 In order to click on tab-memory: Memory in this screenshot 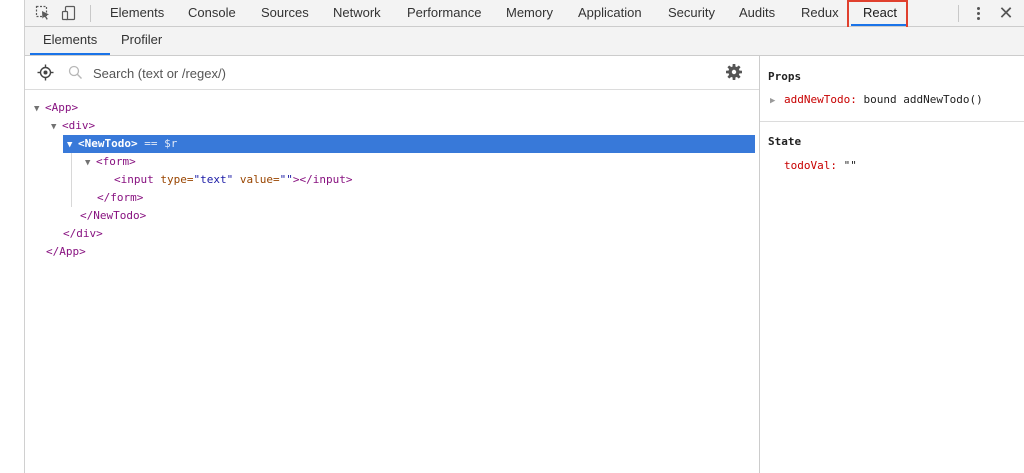, I will do `click(529, 13)`.